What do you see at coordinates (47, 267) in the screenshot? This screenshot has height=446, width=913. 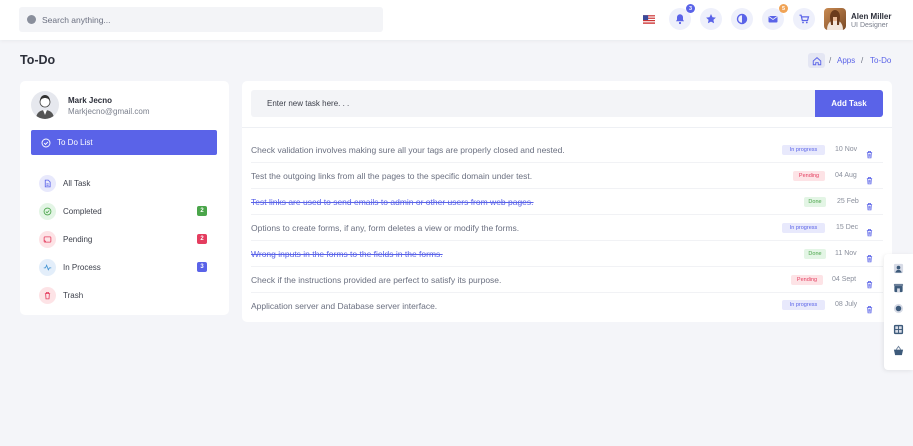 I see `activity-icon` at bounding box center [47, 267].